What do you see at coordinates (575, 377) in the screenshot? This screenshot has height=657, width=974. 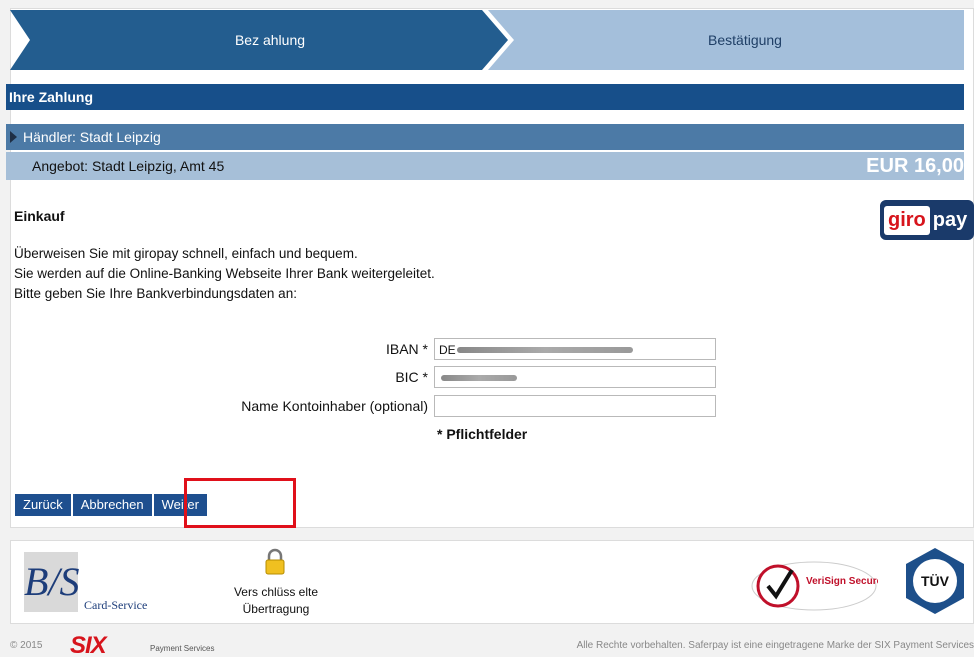 I see `bic-field` at bounding box center [575, 377].